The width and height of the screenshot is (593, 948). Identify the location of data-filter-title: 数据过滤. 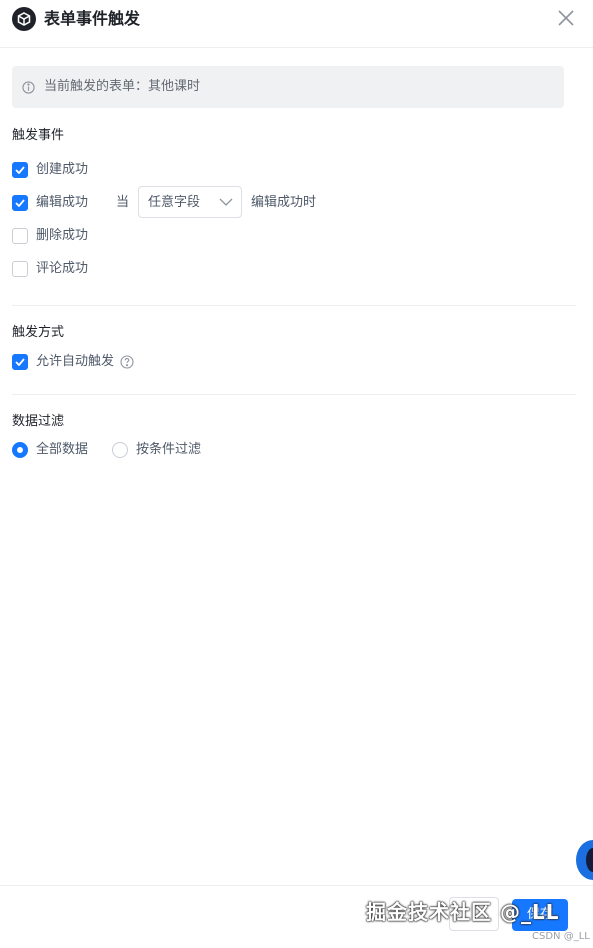
(38, 421).